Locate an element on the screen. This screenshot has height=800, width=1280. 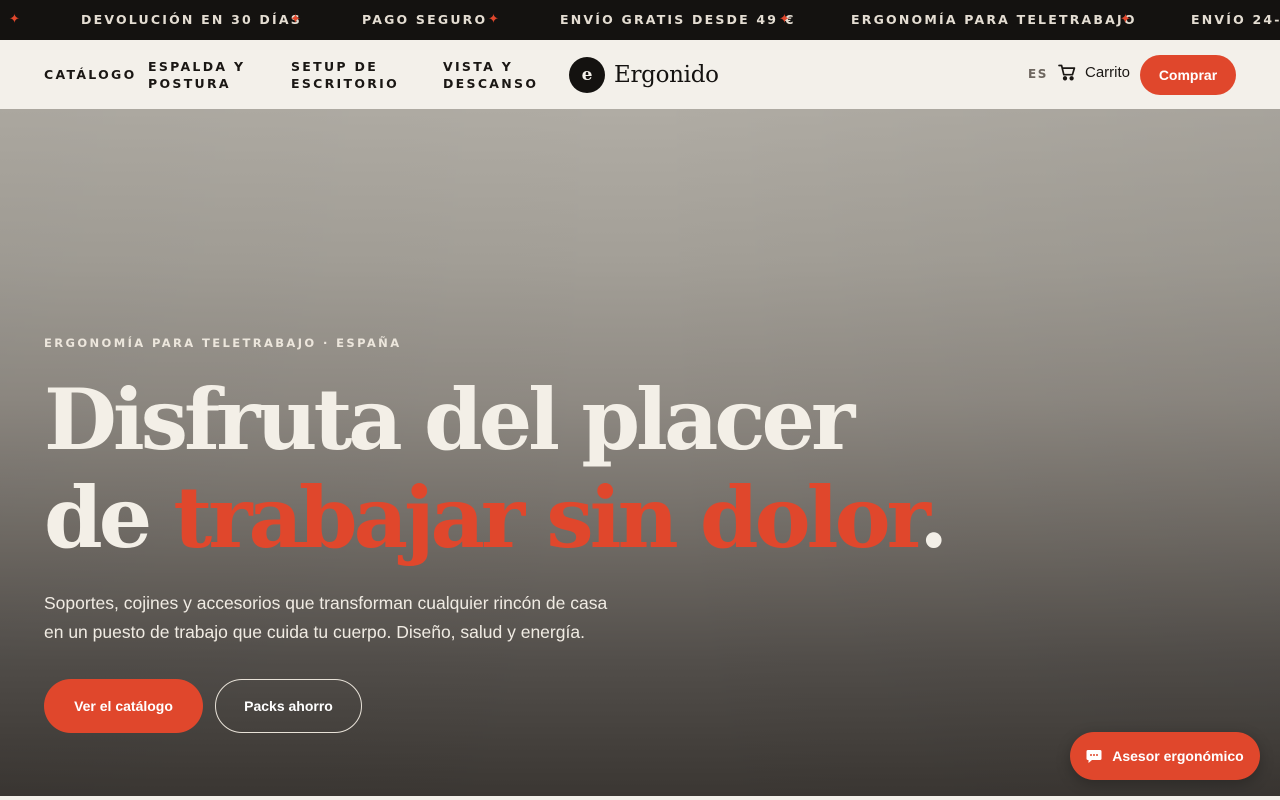
headline-prefix: de is located at coordinates (109, 517).